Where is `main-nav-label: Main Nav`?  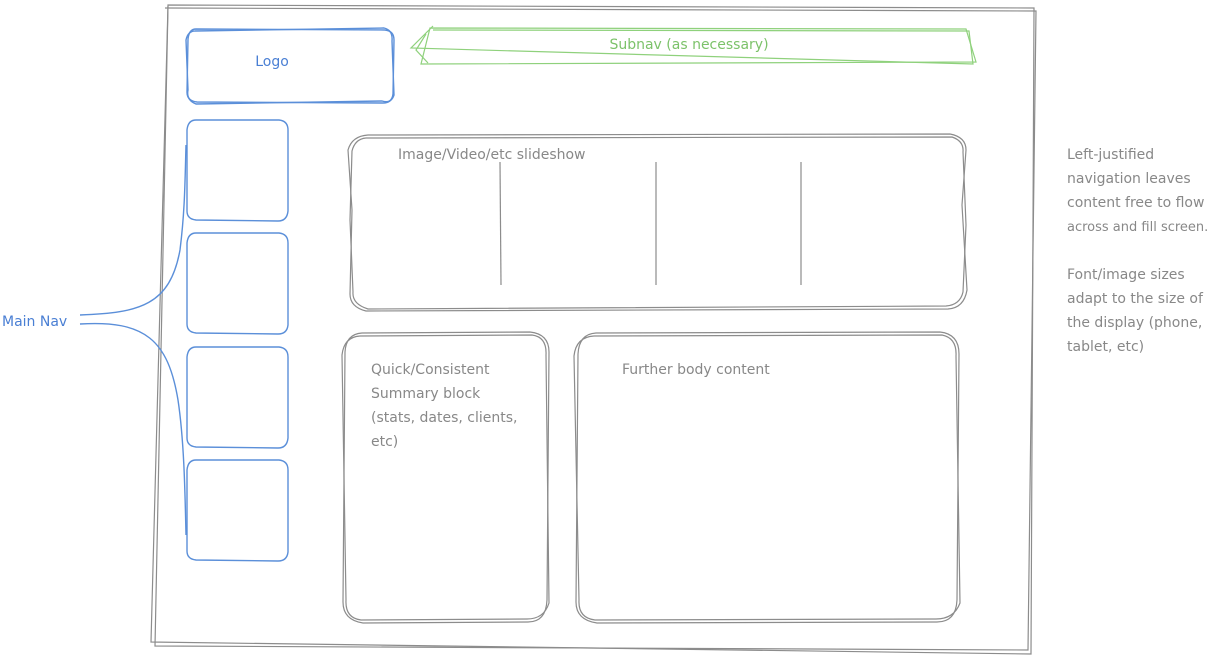
main-nav-label: Main Nav is located at coordinates (34, 322).